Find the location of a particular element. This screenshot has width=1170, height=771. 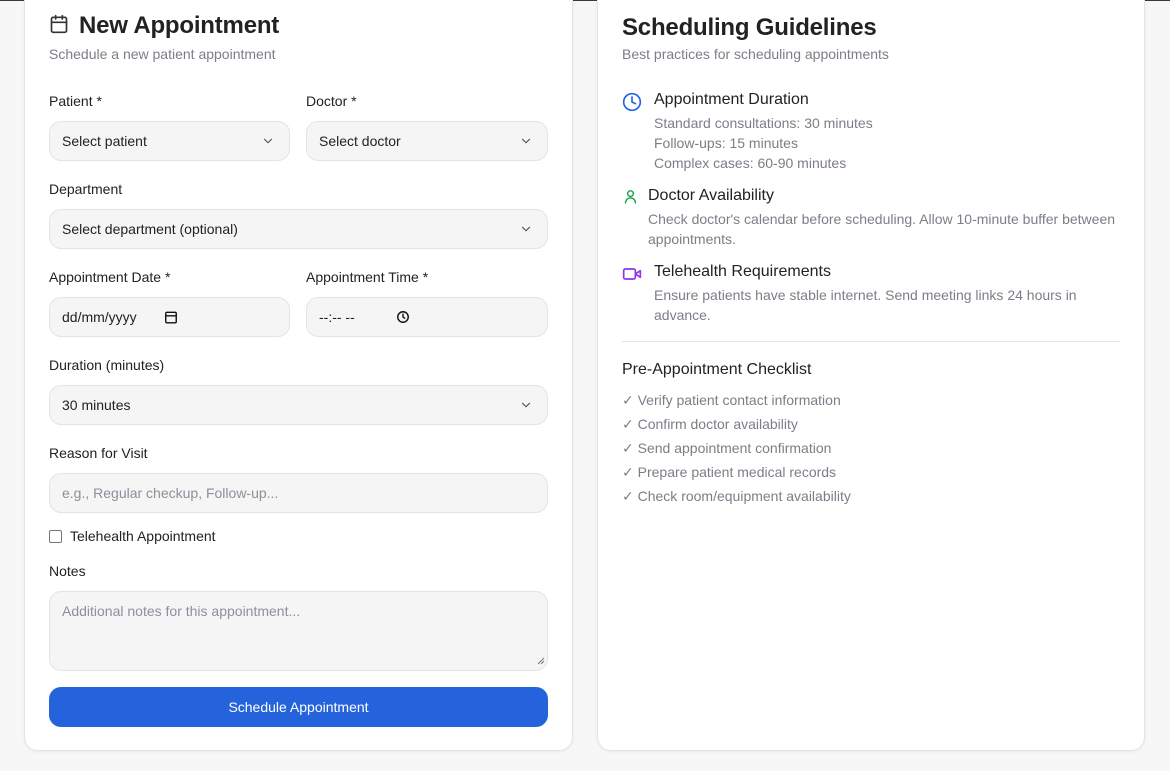

user-icon is located at coordinates (630, 198).